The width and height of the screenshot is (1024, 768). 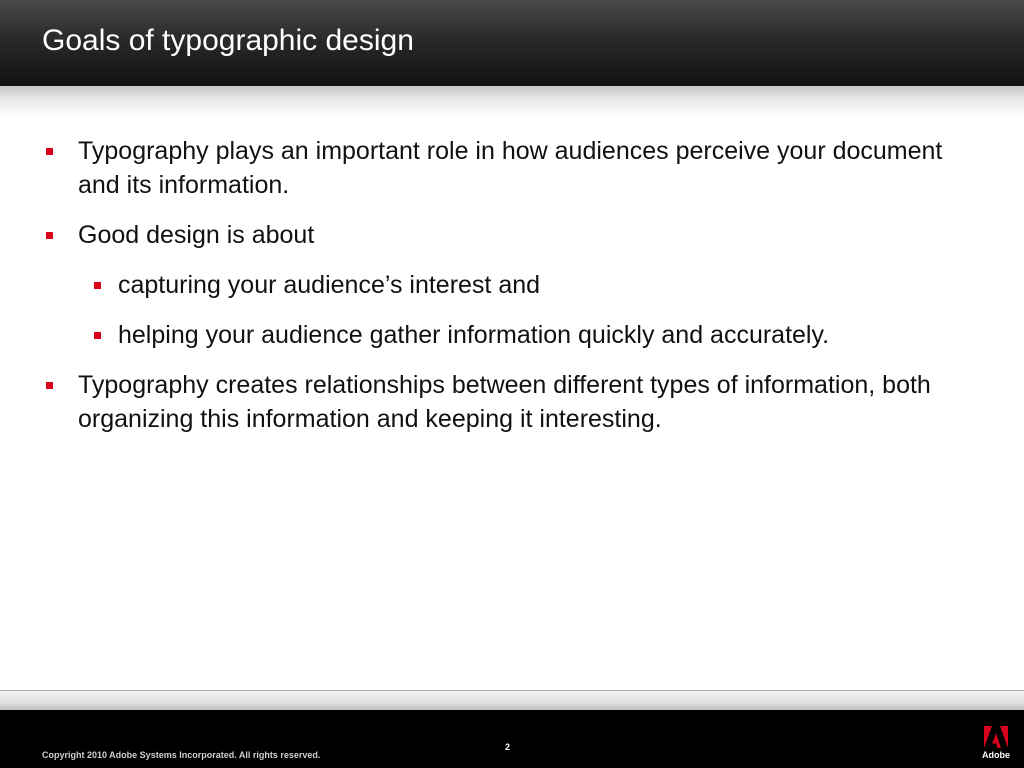 I want to click on adobe-logo: Adobe, so click(x=996, y=744).